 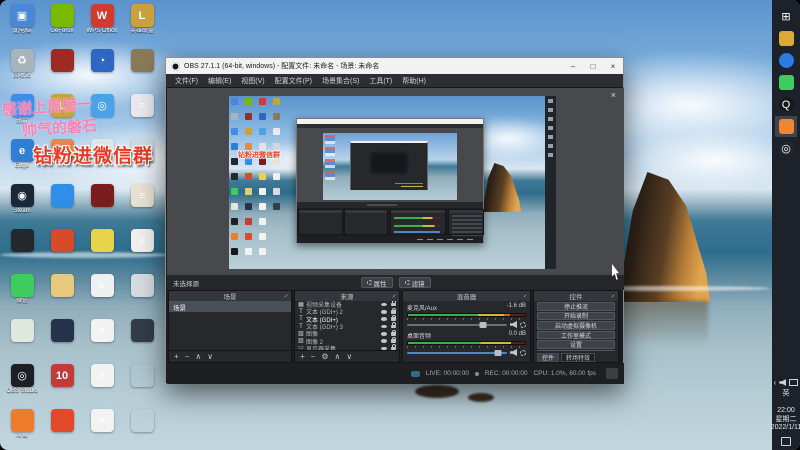 I want to click on menu-item: 编辑(E), so click(x=219, y=81).